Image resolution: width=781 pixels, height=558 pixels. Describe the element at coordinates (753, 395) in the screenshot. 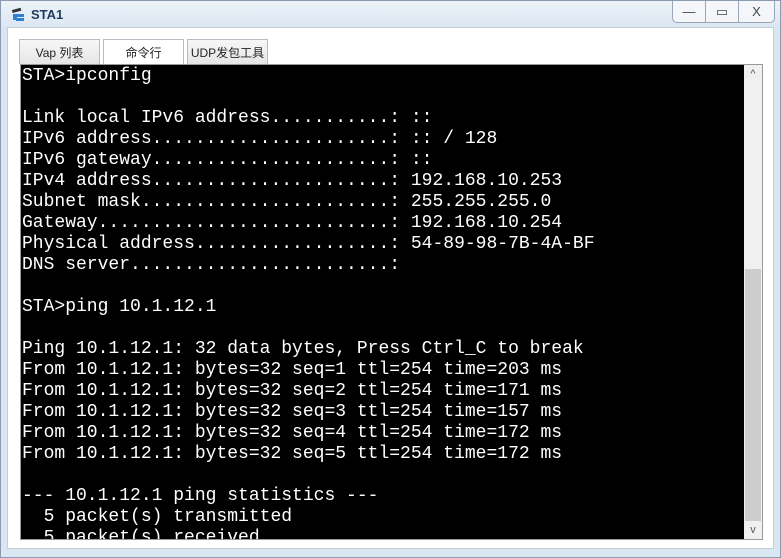

I see `scrollbar-thumb` at that location.